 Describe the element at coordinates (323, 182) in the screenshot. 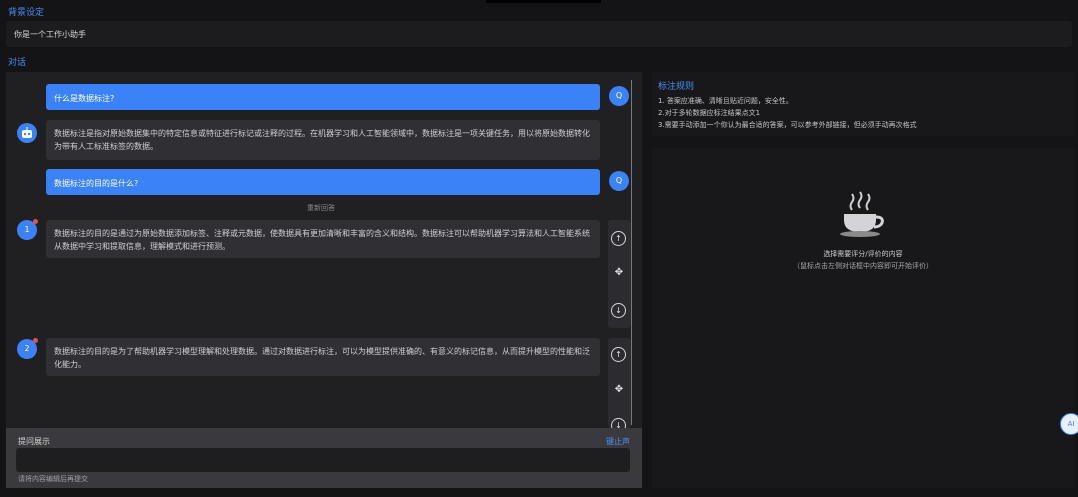

I see `user-message: 数据标注的目的是什么?` at that location.